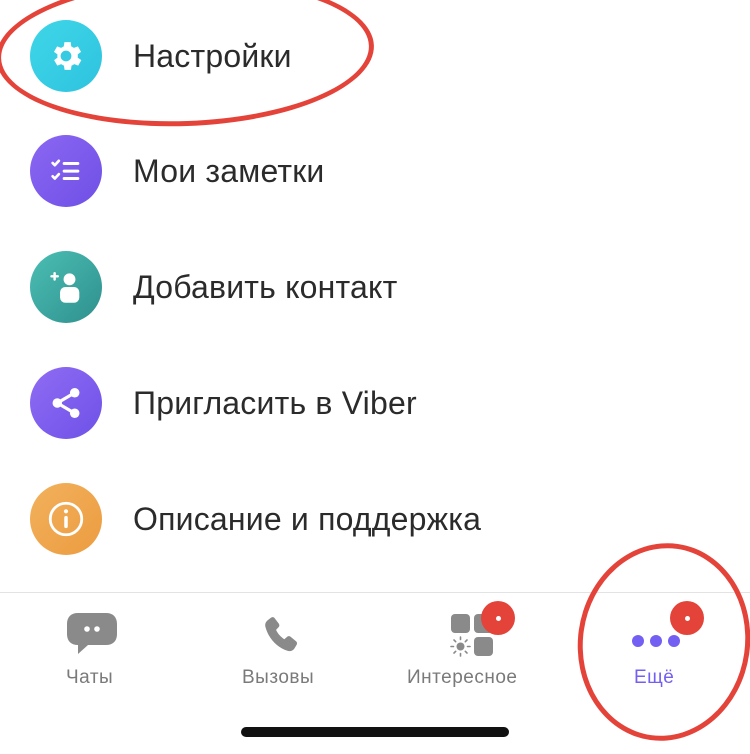 Image resolution: width=750 pixels, height=754 pixels. Describe the element at coordinates (654, 677) in the screenshot. I see `tab-label: Ещё` at that location.